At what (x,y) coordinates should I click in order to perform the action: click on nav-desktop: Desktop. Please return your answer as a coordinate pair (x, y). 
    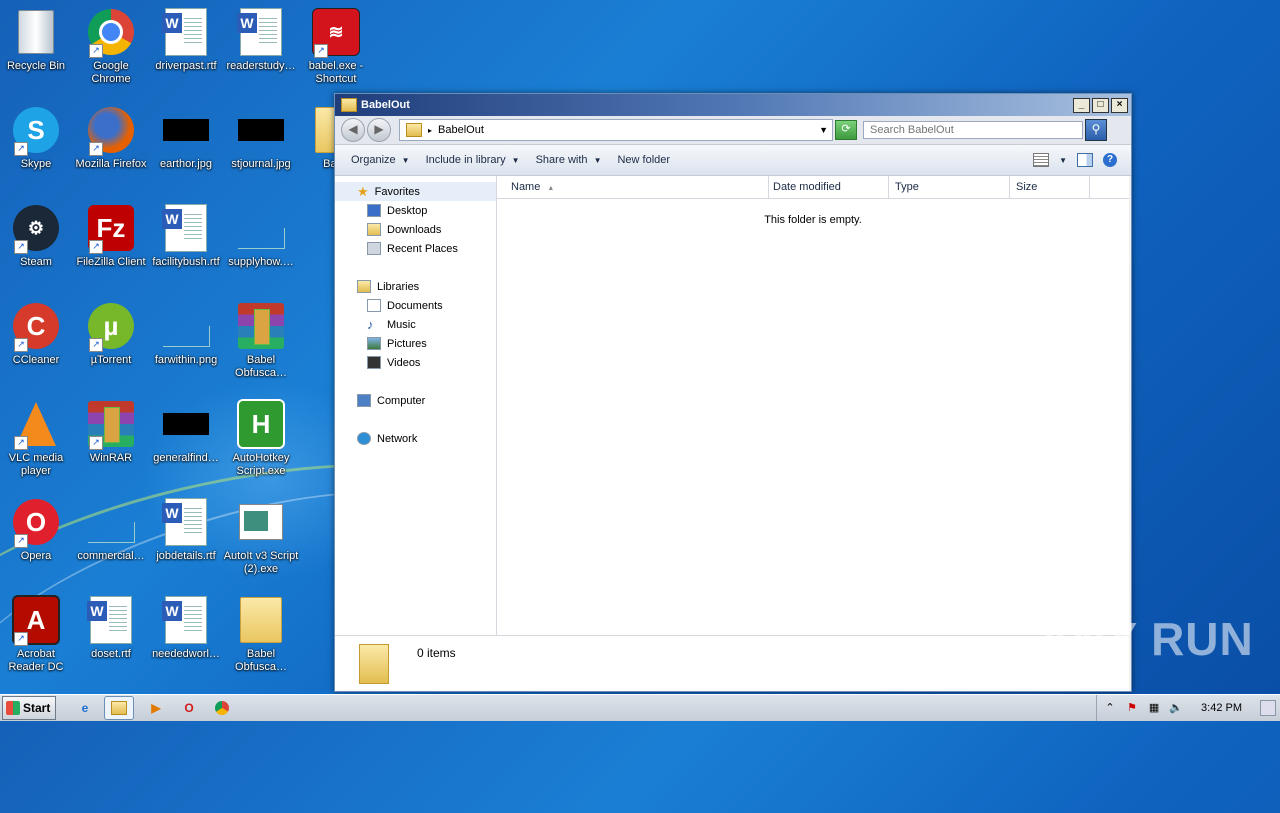
    Looking at the image, I should click on (415, 210).